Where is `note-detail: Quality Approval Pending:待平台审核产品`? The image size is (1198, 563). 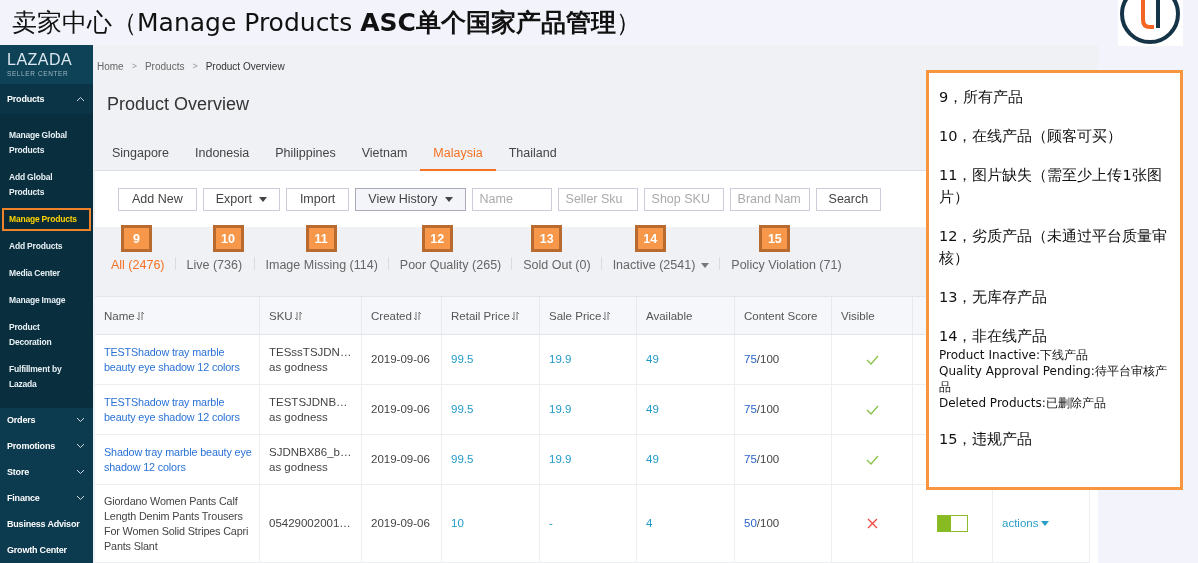
note-detail: Quality Approval Pending:待平台审核产品 is located at coordinates (1053, 379).